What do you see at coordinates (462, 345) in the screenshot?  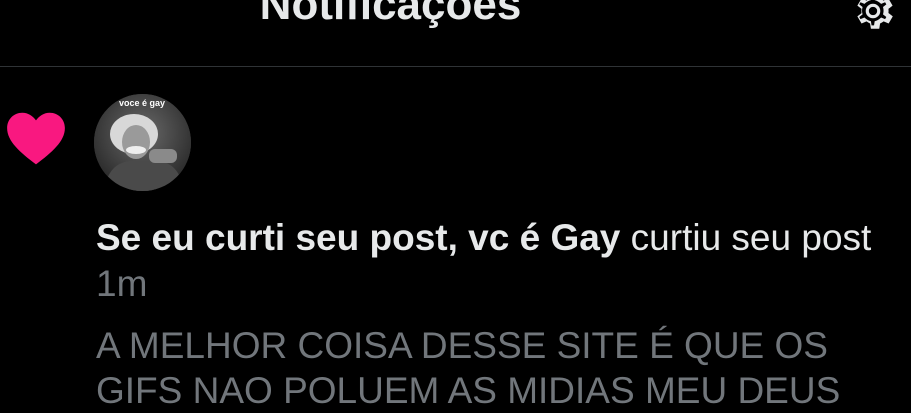 I see `post-preview-line-1: A MELHOR COISA DESSE SITE É QUE OS` at bounding box center [462, 345].